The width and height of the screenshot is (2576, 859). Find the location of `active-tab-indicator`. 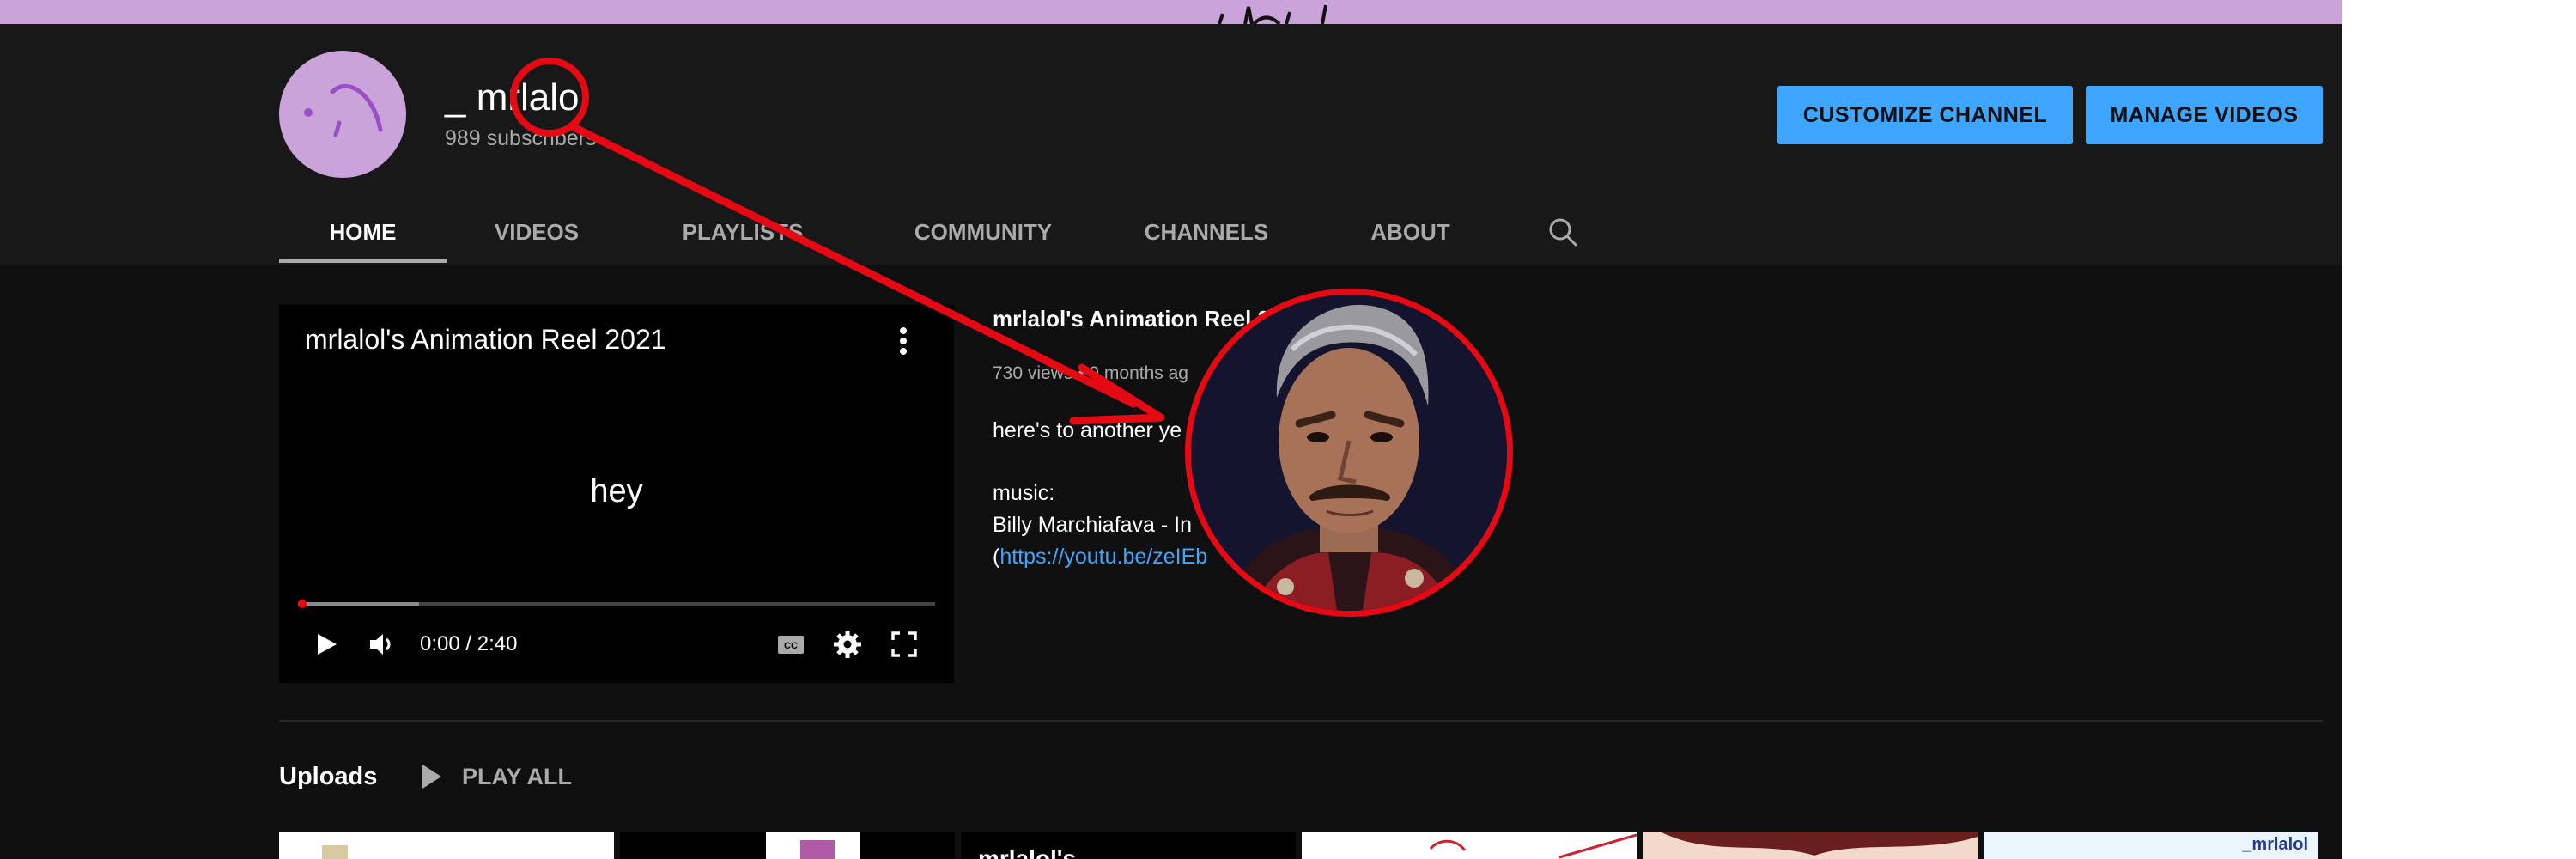

active-tab-indicator is located at coordinates (363, 261).